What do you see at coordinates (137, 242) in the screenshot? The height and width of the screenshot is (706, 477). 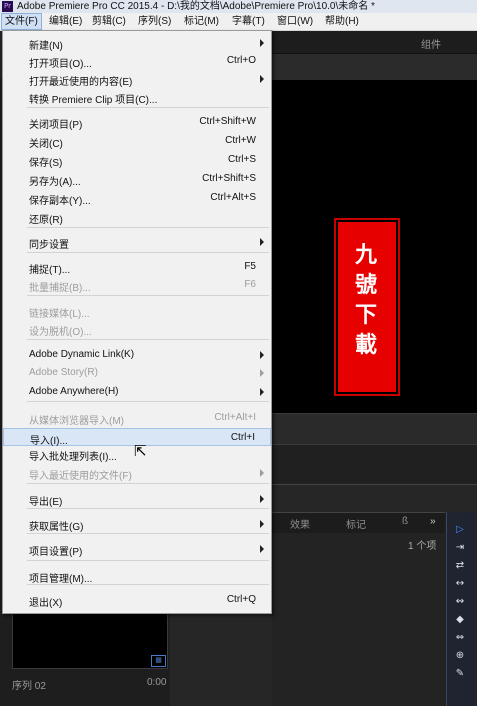 I see `menu-item-sync-settings: 同步设置` at bounding box center [137, 242].